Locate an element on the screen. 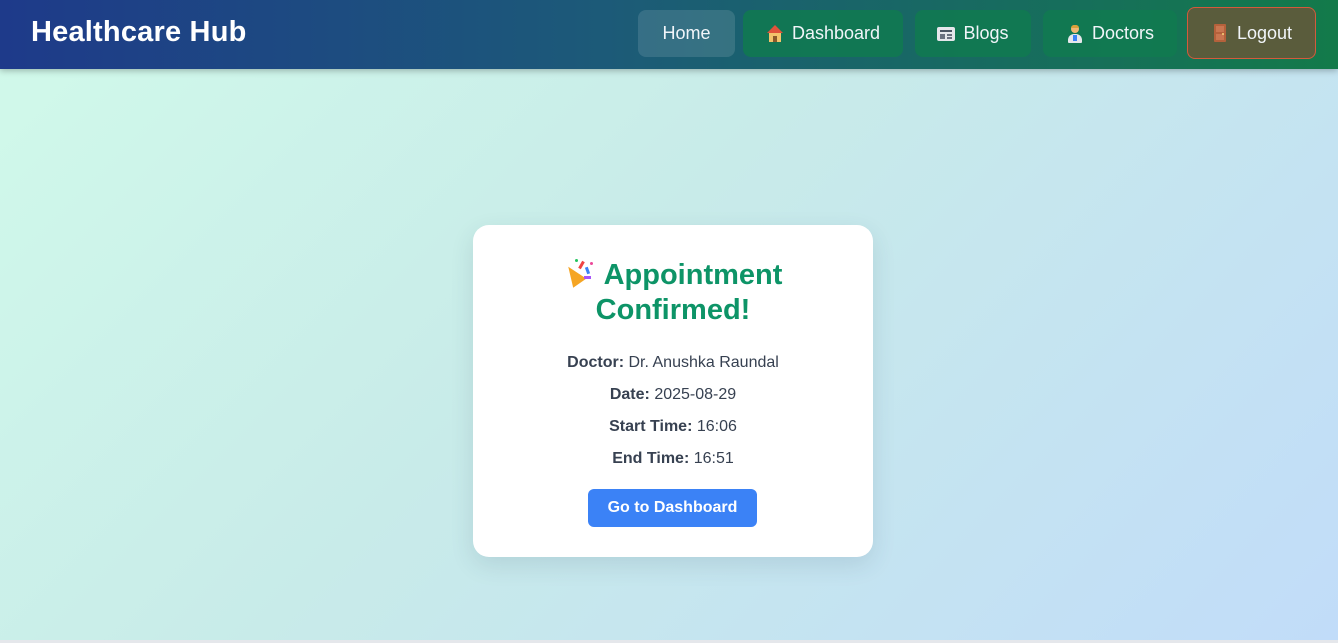  doctor-value: Dr. Anushka Raundal is located at coordinates (703, 362).